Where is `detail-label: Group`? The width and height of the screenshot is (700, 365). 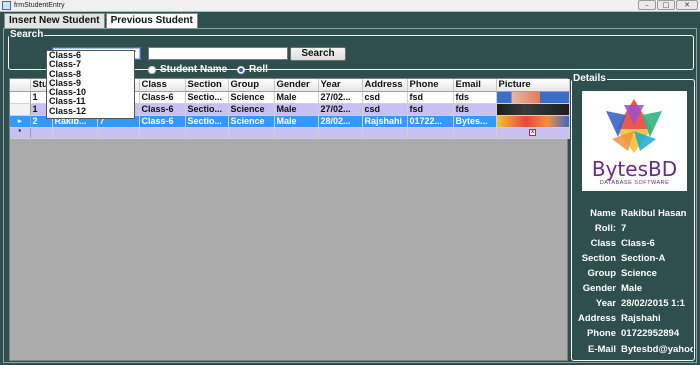
detail-label: Group is located at coordinates (602, 273).